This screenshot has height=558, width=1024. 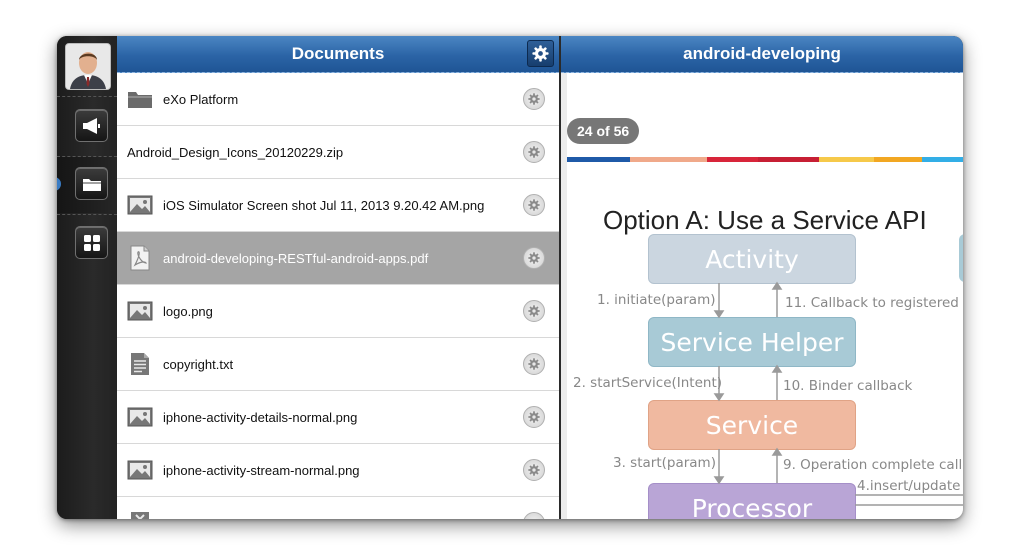 I want to click on page-counter-badge: 24 of 56, so click(x=603, y=131).